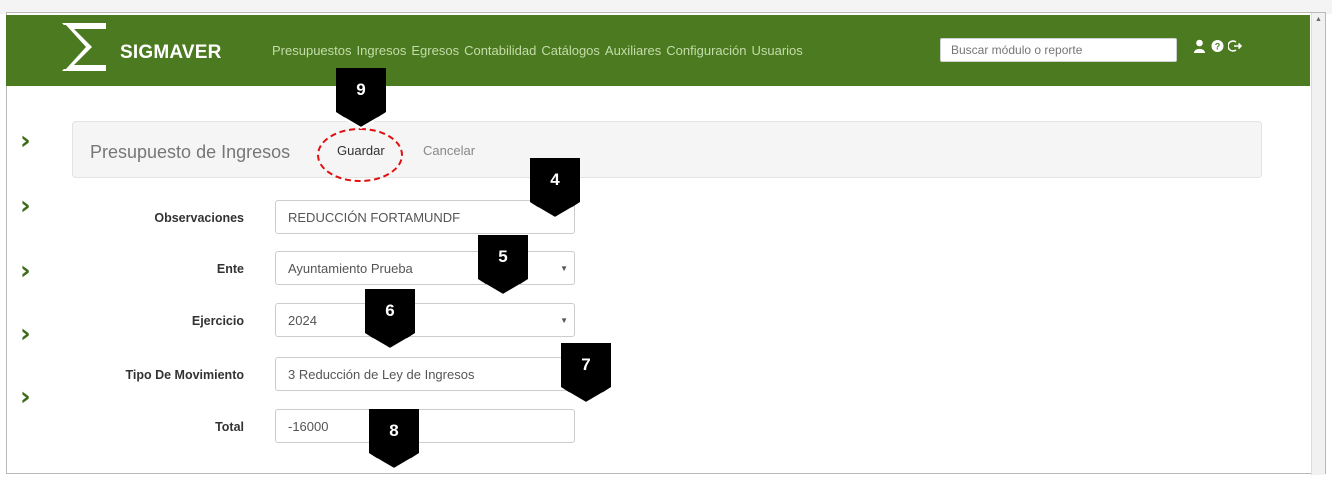 The width and height of the screenshot is (1332, 479). What do you see at coordinates (390, 310) in the screenshot?
I see `callout-number: 6` at bounding box center [390, 310].